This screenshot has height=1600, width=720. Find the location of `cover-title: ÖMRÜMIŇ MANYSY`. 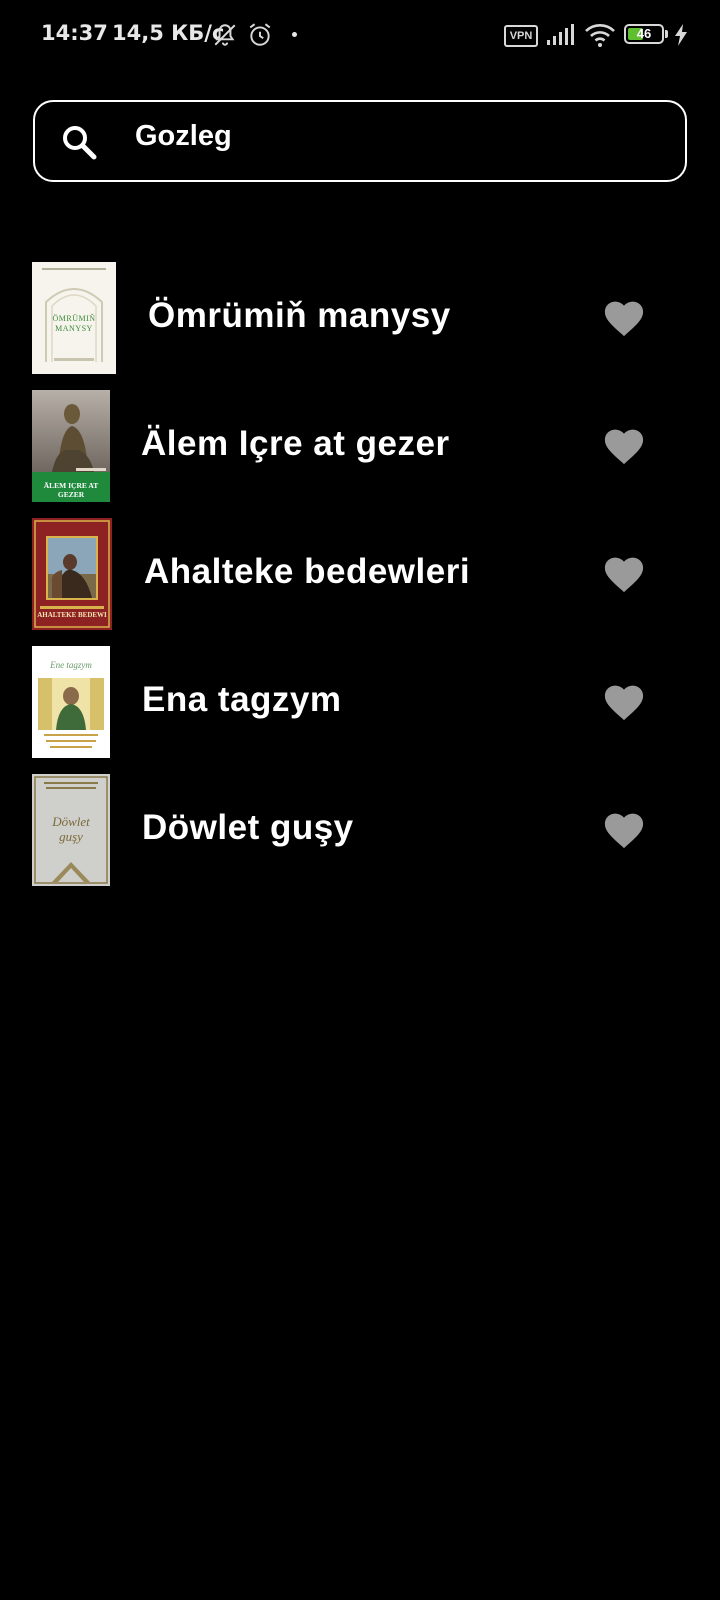

cover-title: ÖMRÜMIŇ MANYSY is located at coordinates (74, 323).